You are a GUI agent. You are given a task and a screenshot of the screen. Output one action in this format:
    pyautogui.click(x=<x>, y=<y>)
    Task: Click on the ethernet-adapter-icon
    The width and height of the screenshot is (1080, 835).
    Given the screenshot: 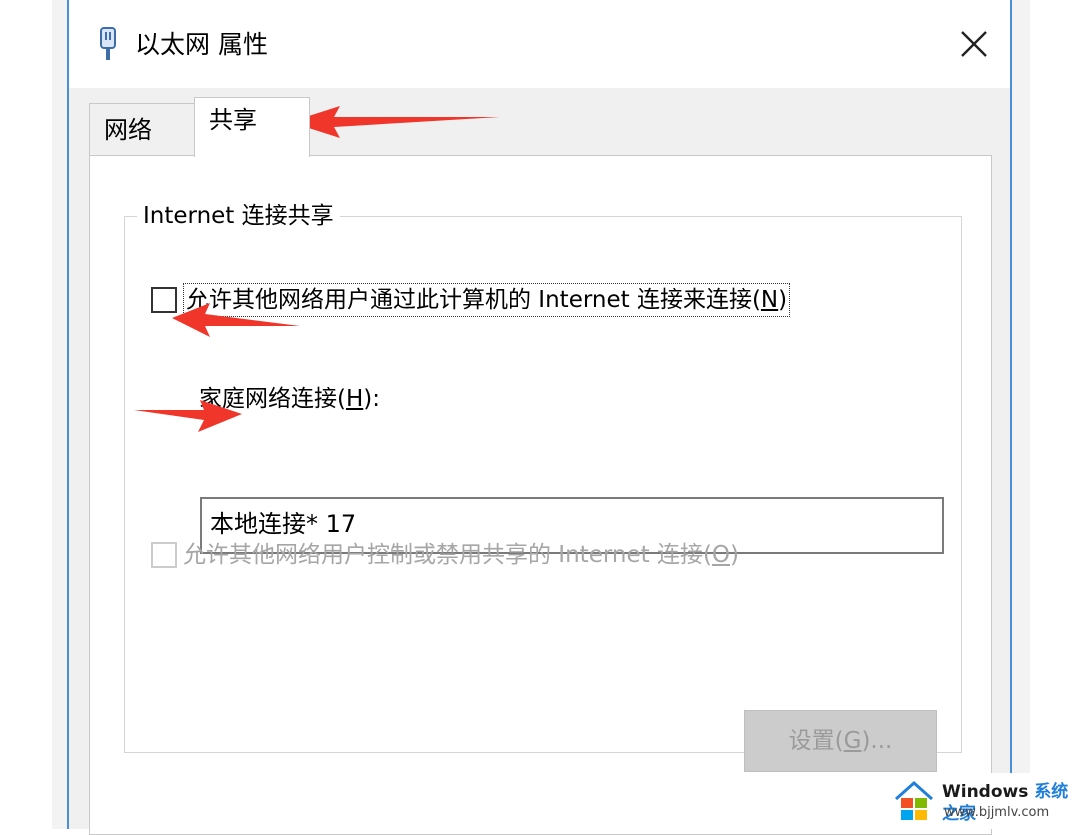 What is the action you would take?
    pyautogui.click(x=108, y=43)
    